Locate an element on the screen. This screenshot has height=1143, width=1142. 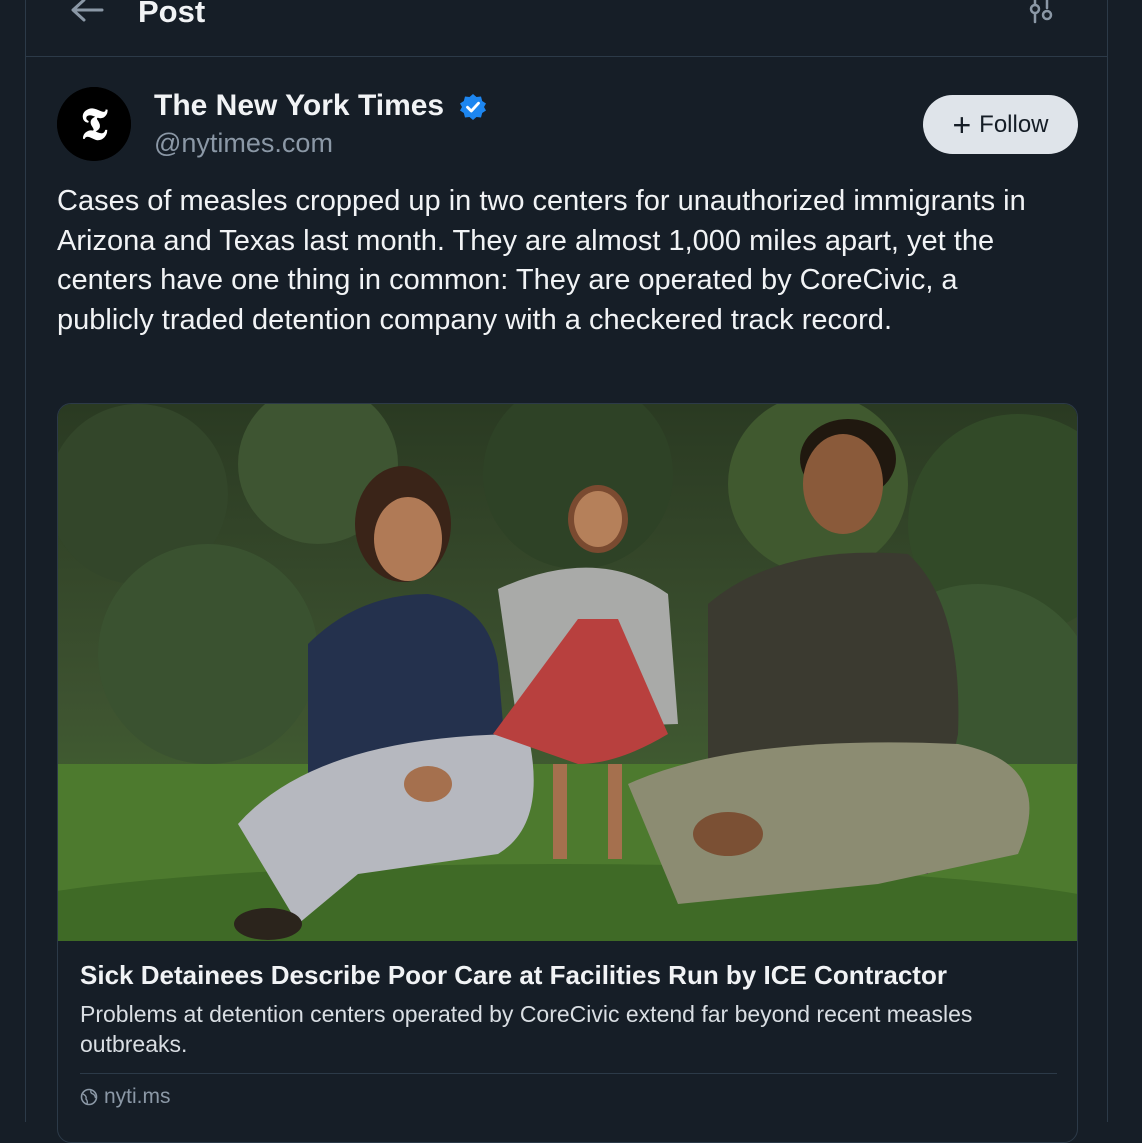
author-handle: @nytimes.com is located at coordinates (243, 143).